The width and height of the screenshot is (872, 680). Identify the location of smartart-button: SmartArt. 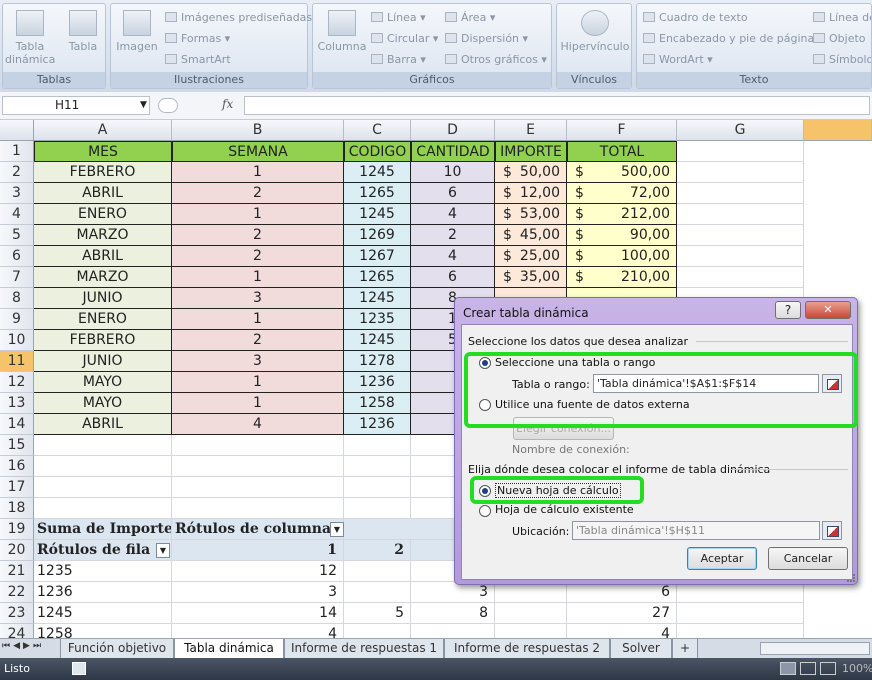
(198, 60).